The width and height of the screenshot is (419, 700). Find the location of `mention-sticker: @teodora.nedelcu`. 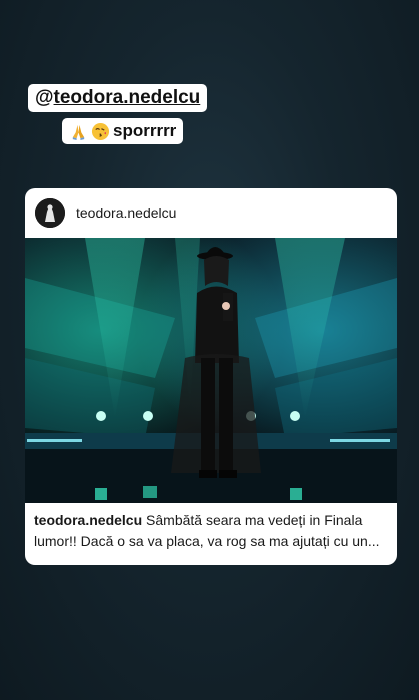

mention-sticker: @teodora.nedelcu is located at coordinates (118, 98).